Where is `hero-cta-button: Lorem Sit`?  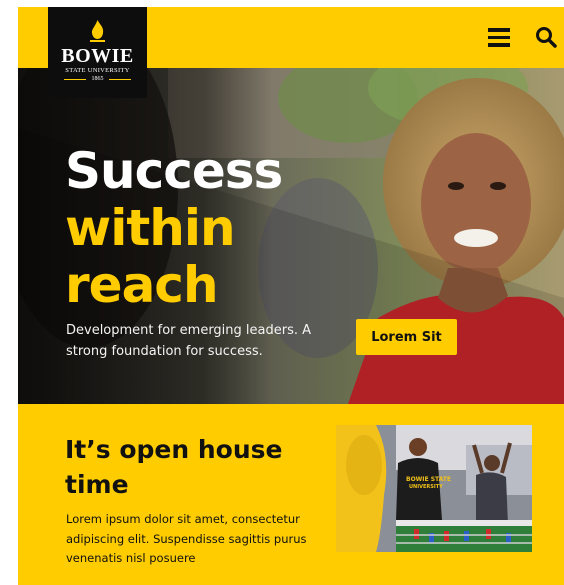
hero-cta-button: Lorem Sit is located at coordinates (406, 337).